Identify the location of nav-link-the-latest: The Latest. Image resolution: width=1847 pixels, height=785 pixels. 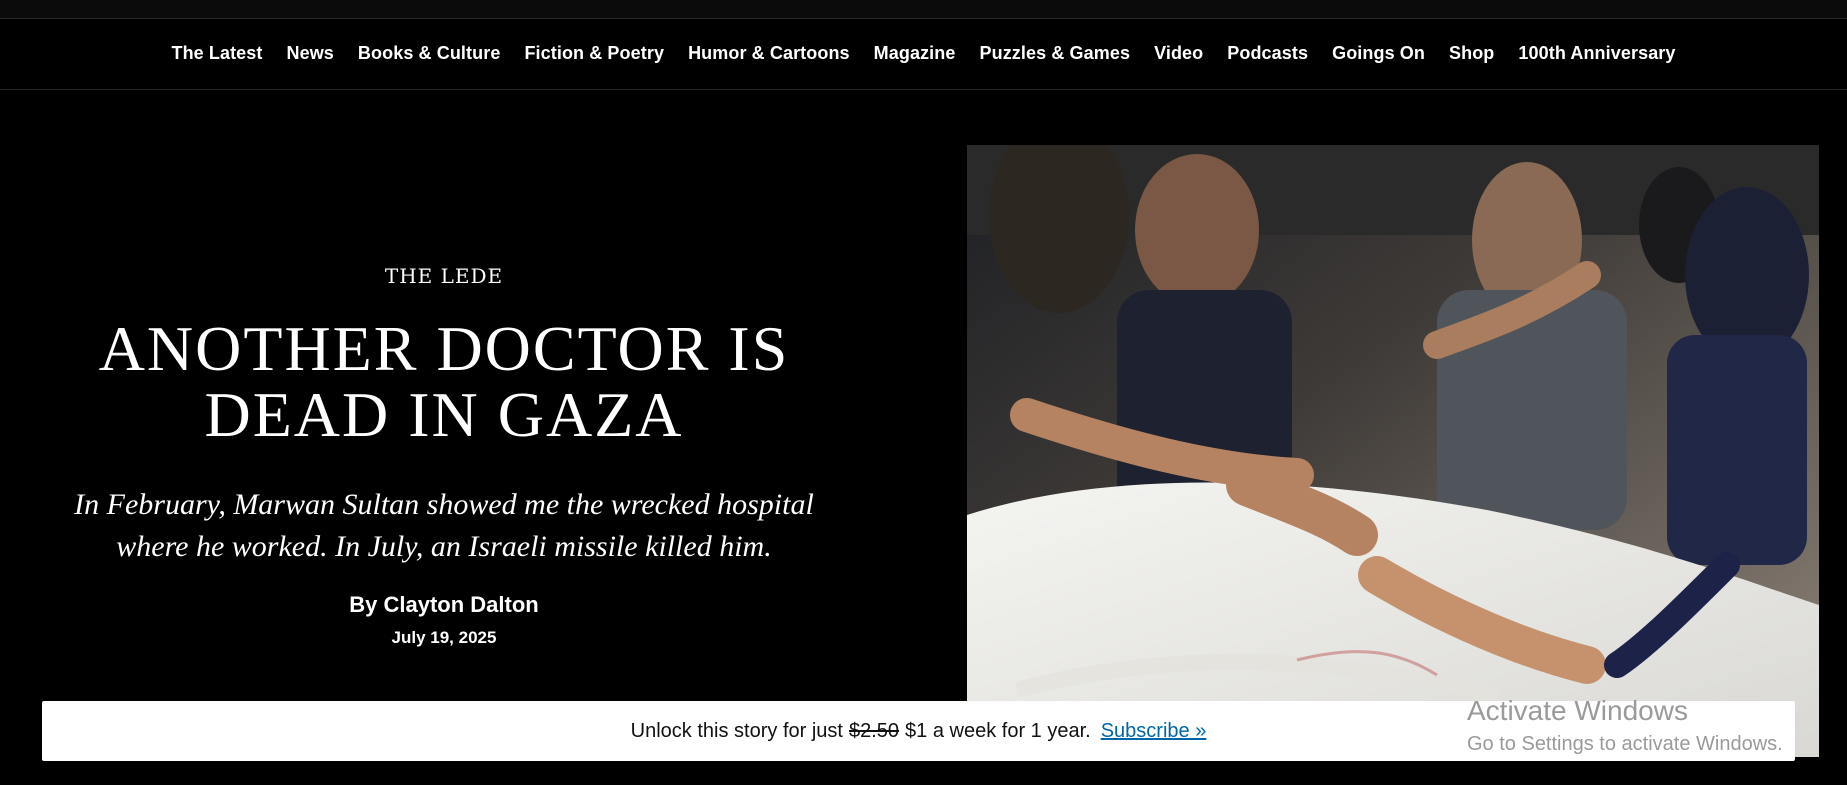
(216, 53).